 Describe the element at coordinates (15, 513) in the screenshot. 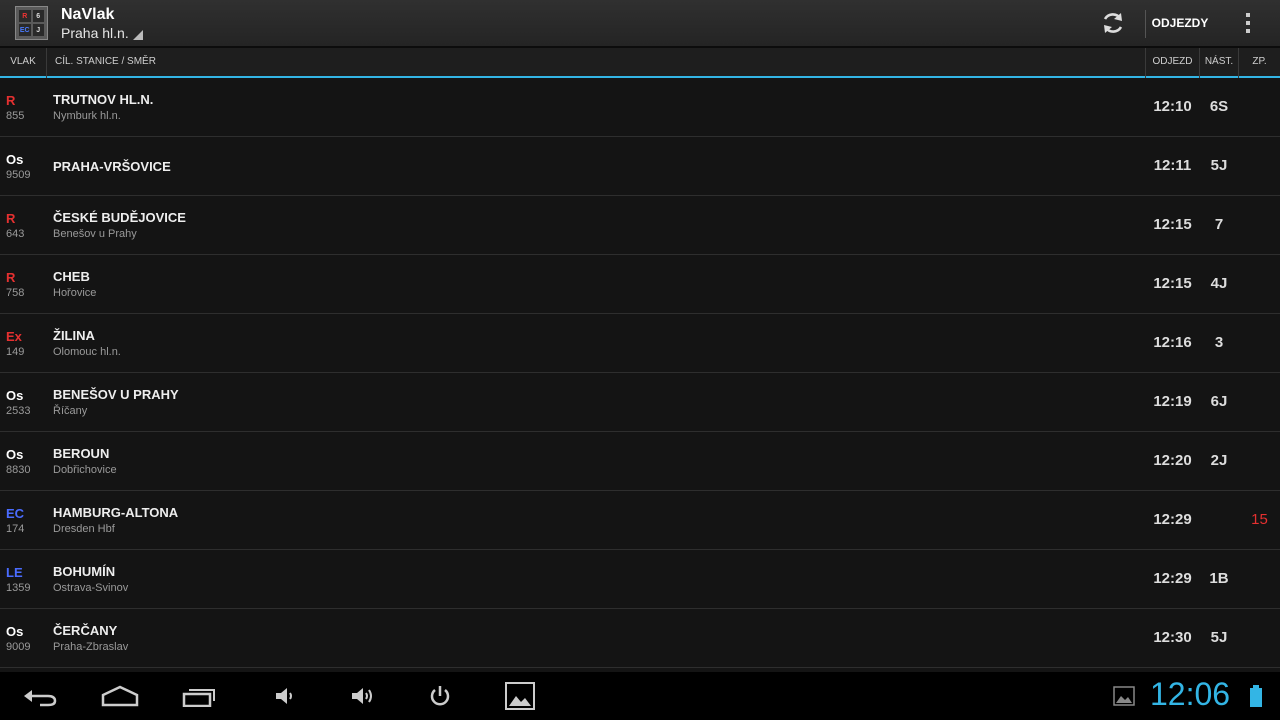

I see `train-type: EC` at that location.